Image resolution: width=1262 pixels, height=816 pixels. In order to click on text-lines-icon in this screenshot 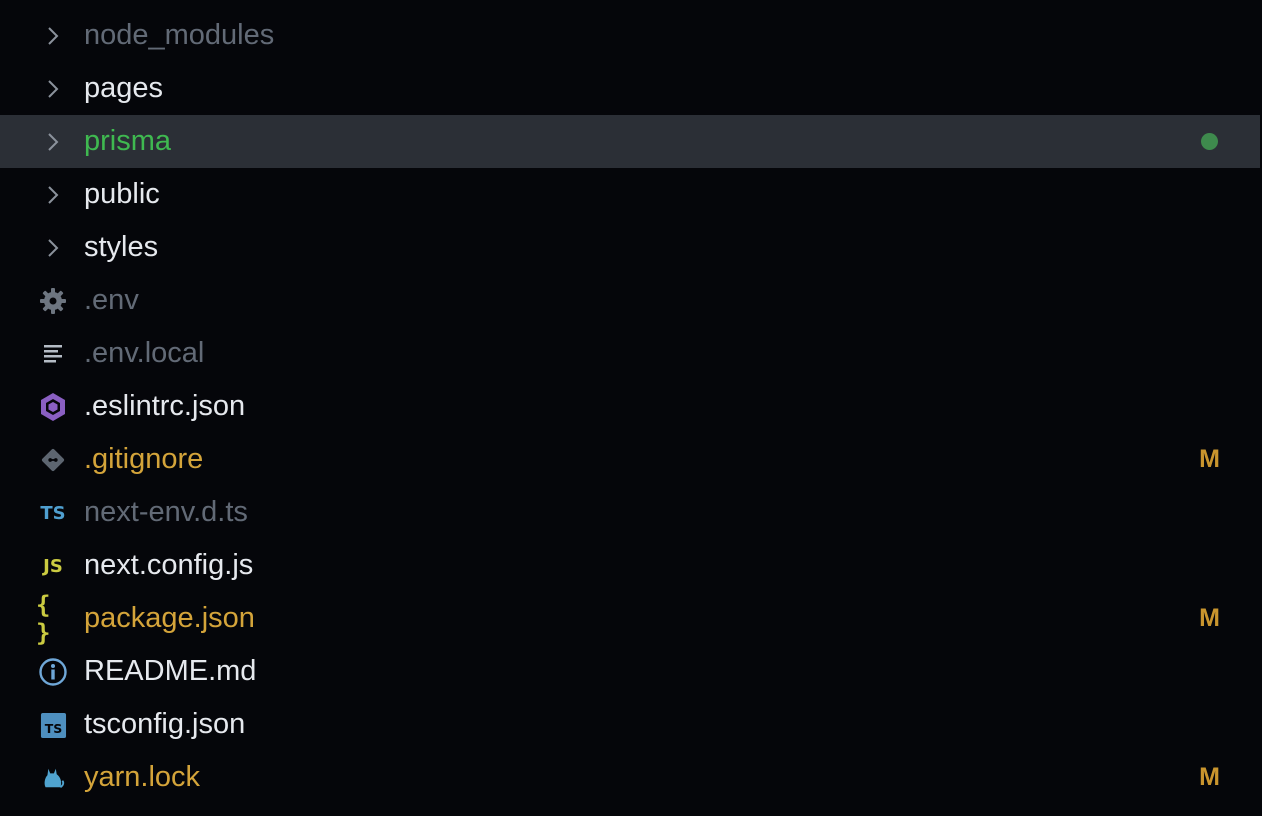, I will do `click(53, 354)`.